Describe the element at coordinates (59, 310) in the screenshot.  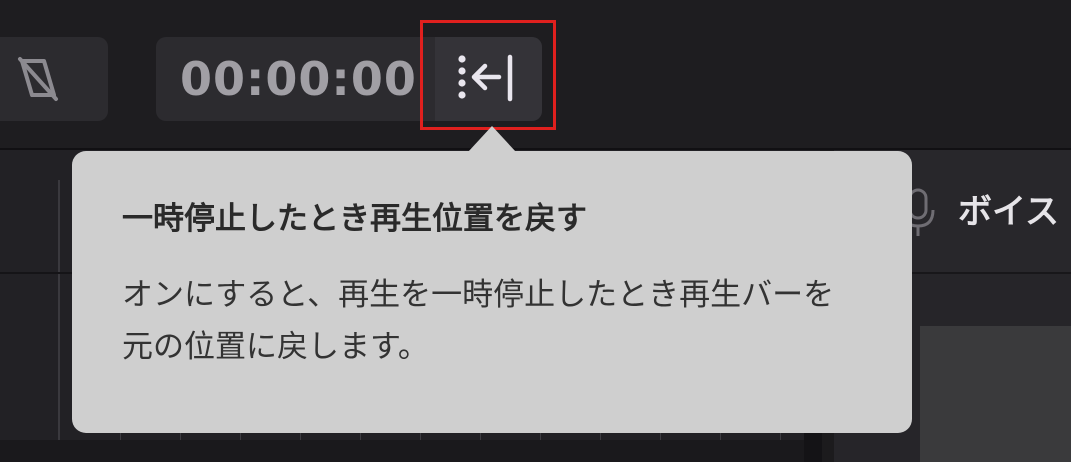
I see `track-divider` at that location.